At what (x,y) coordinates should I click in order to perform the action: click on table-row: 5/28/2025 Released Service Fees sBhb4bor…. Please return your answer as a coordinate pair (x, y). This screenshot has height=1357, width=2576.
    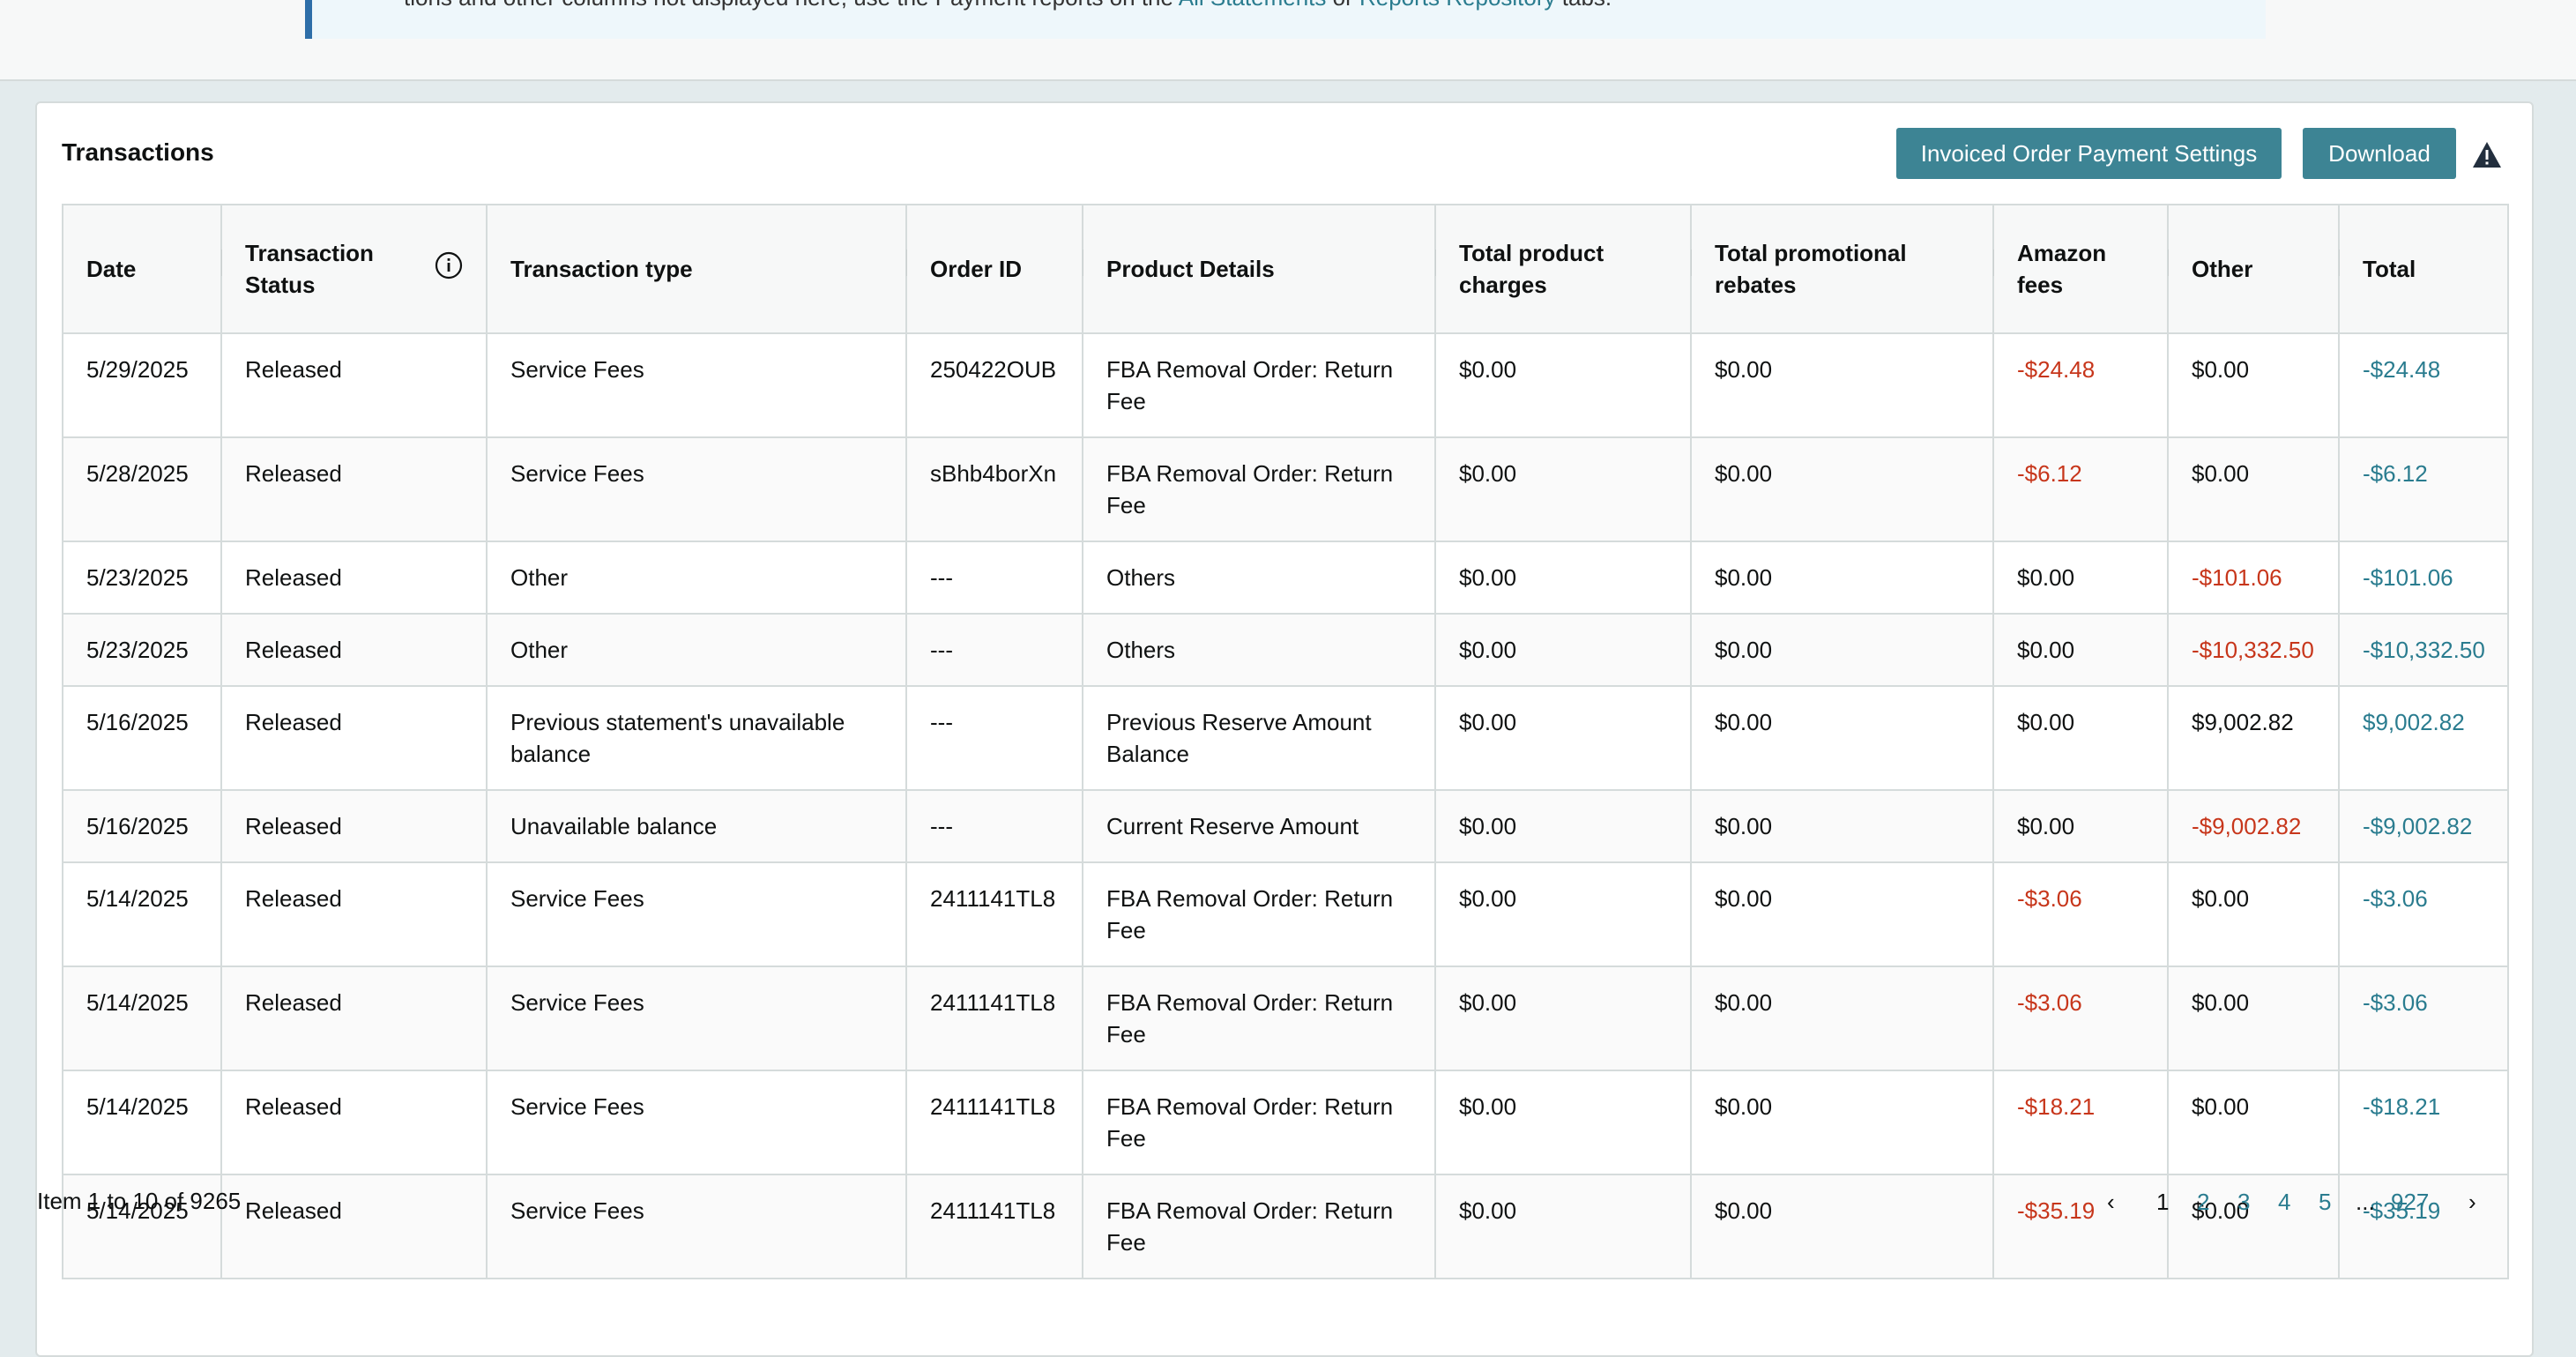
    Looking at the image, I should click on (1285, 489).